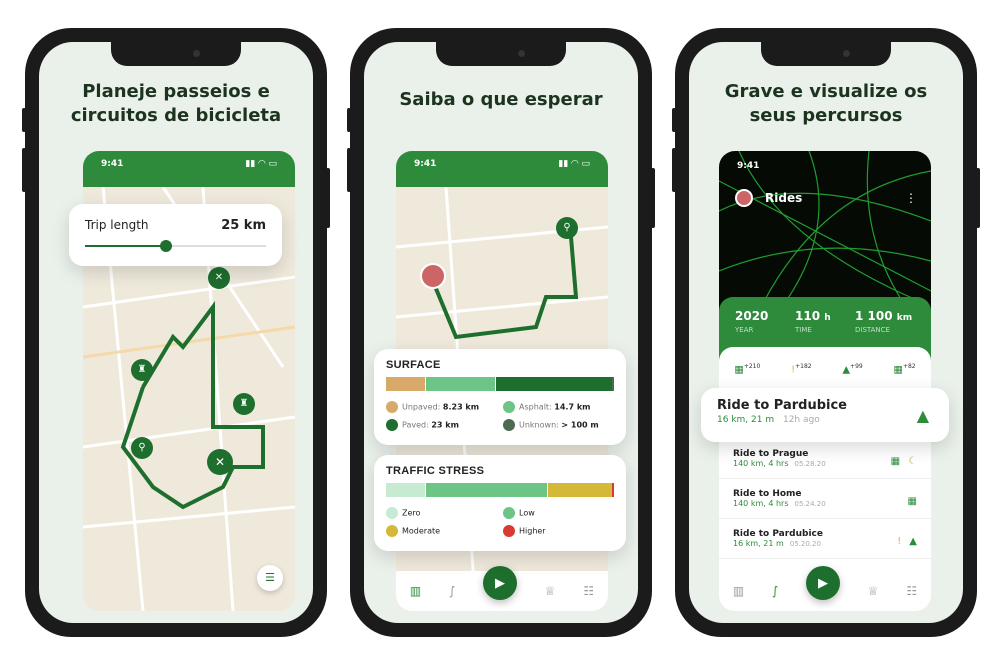  Describe the element at coordinates (912, 461) in the screenshot. I see `ride-tag-icon: ☾` at that location.